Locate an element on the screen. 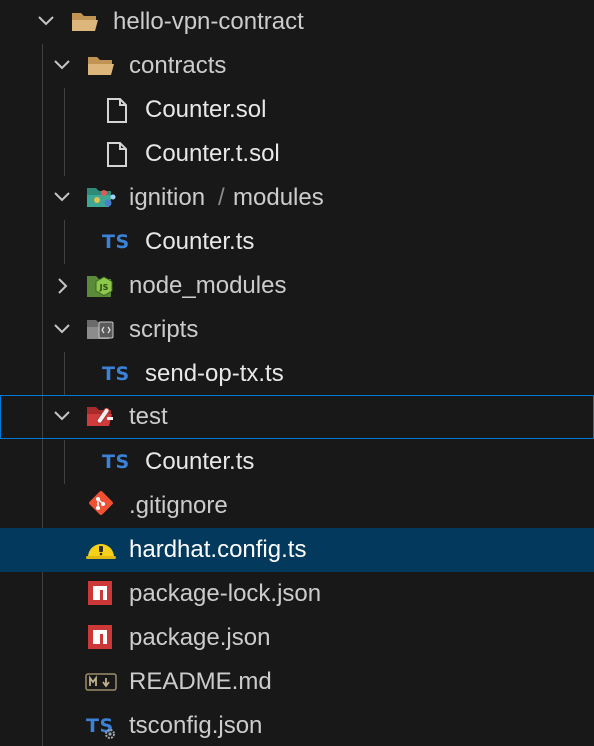 This screenshot has width=594, height=746. tree-item-label: contracts is located at coordinates (178, 65).